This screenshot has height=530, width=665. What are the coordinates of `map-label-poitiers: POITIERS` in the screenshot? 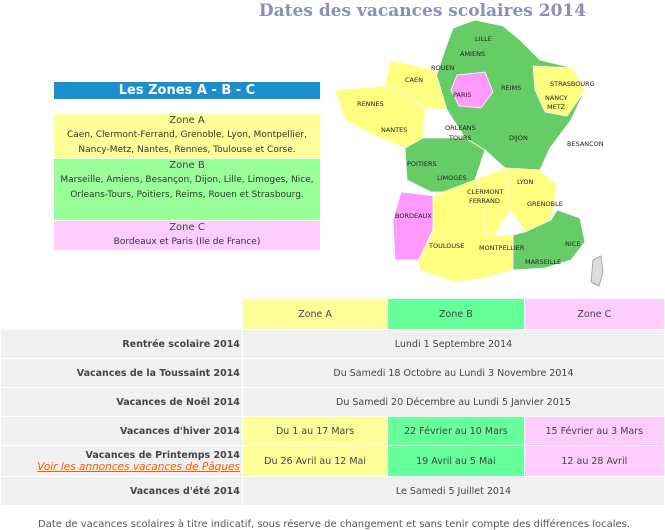 It's located at (422, 164).